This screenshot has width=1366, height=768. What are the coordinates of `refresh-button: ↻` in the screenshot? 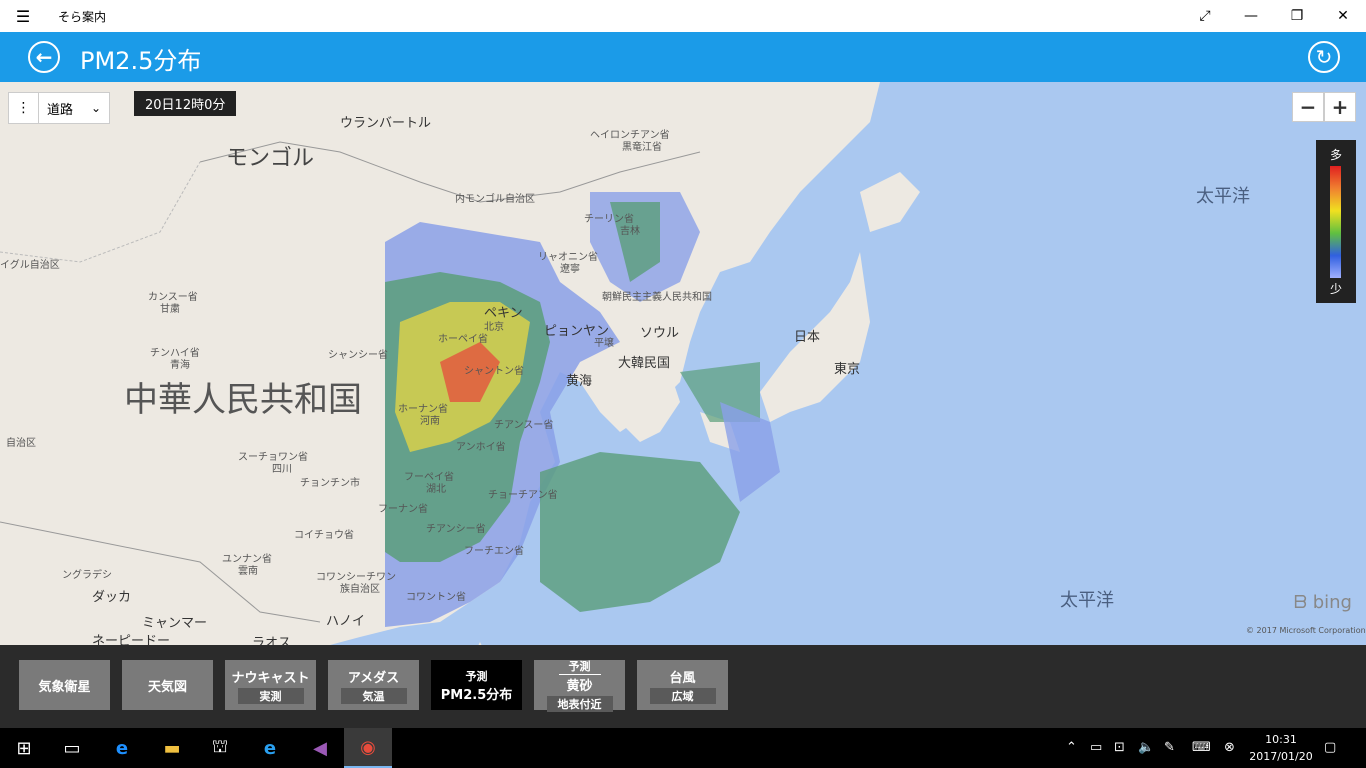 It's located at (1324, 57).